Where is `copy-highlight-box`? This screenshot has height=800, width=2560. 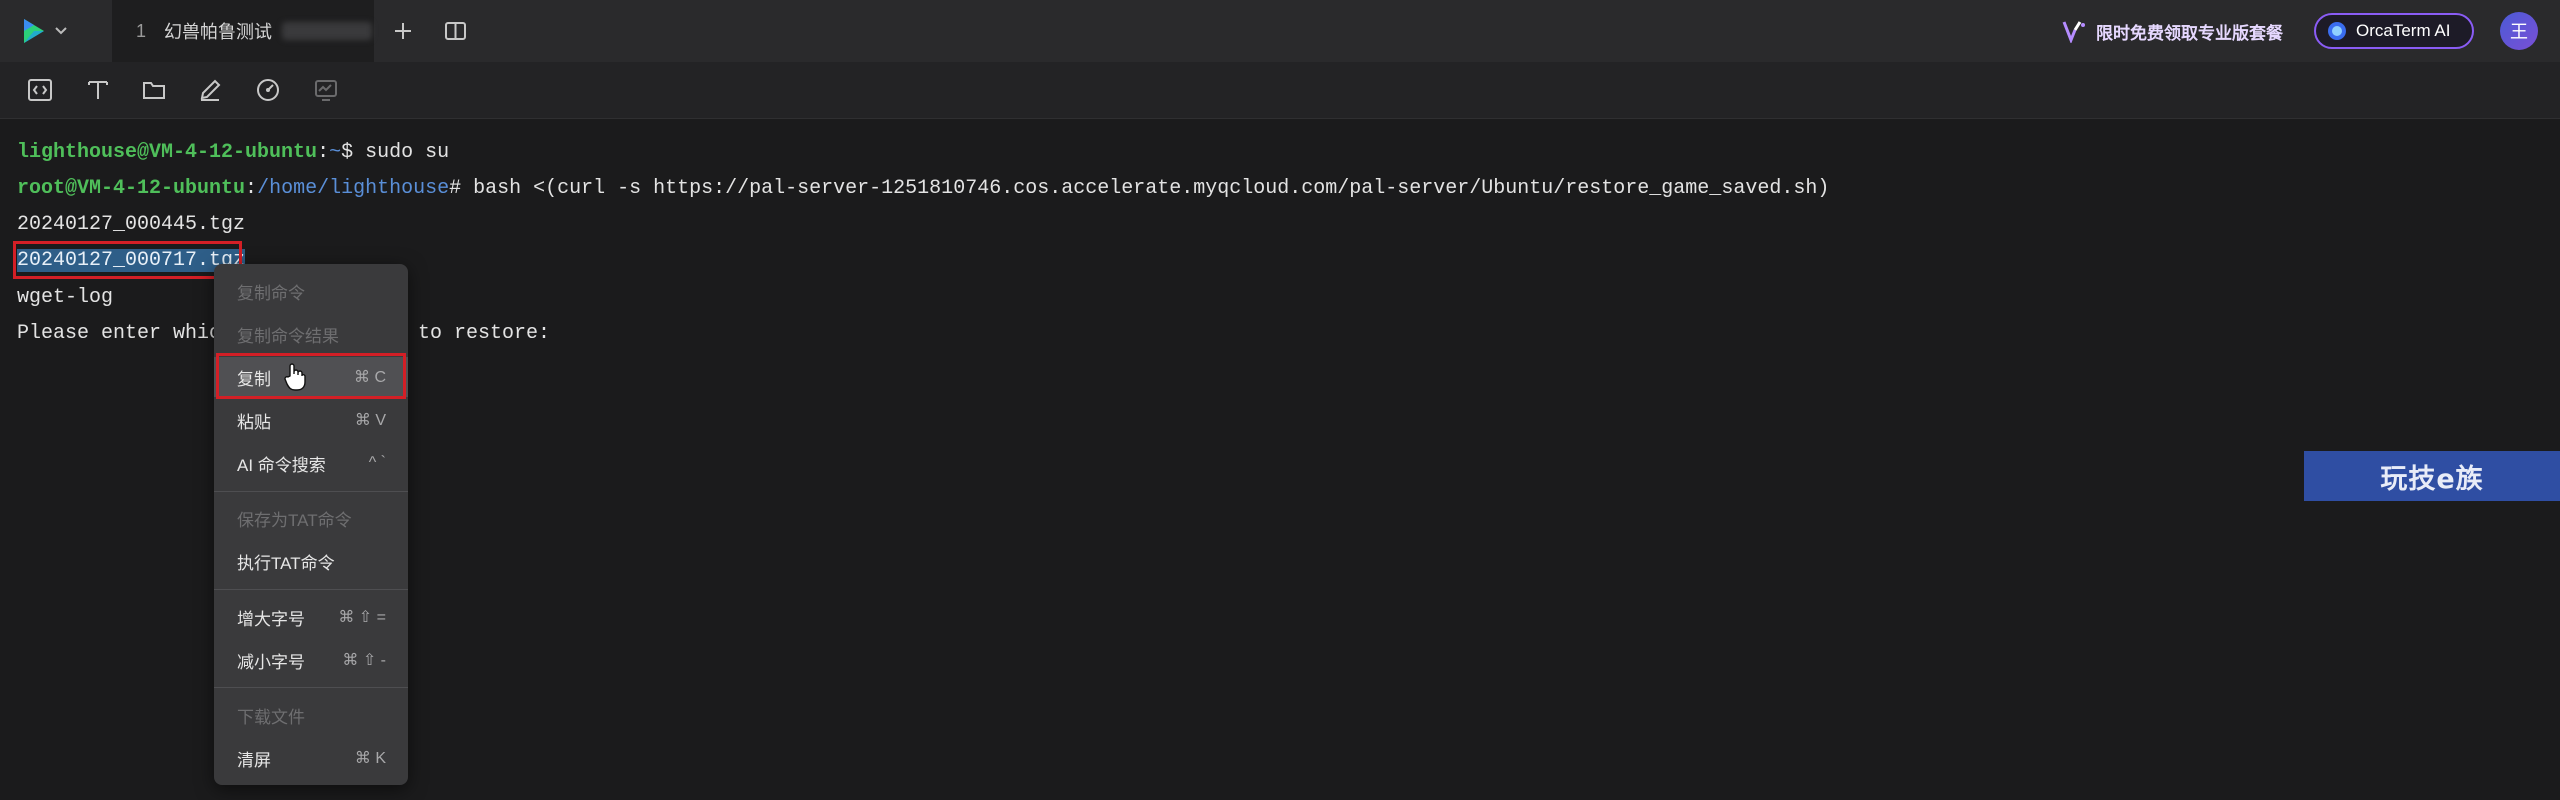 copy-highlight-box is located at coordinates (311, 376).